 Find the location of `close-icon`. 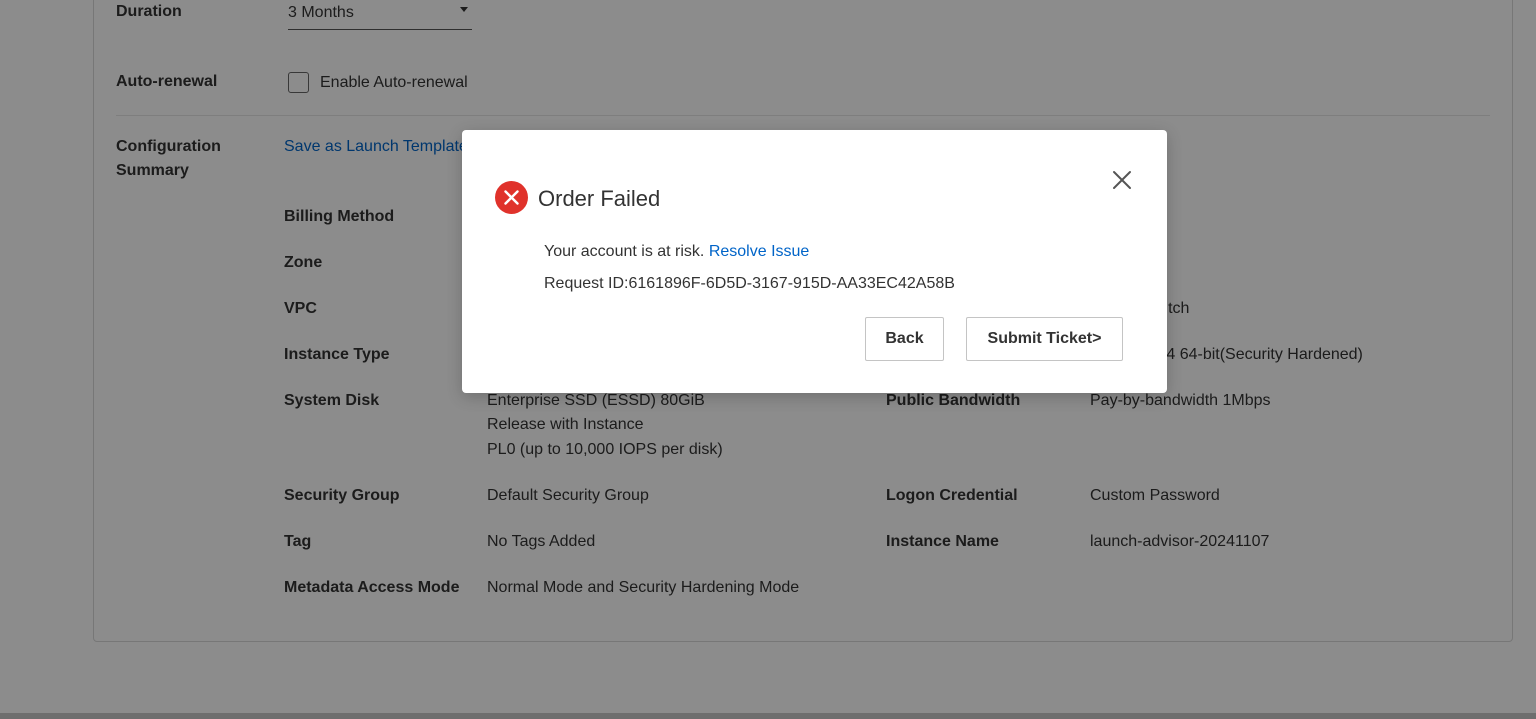

close-icon is located at coordinates (1122, 180).